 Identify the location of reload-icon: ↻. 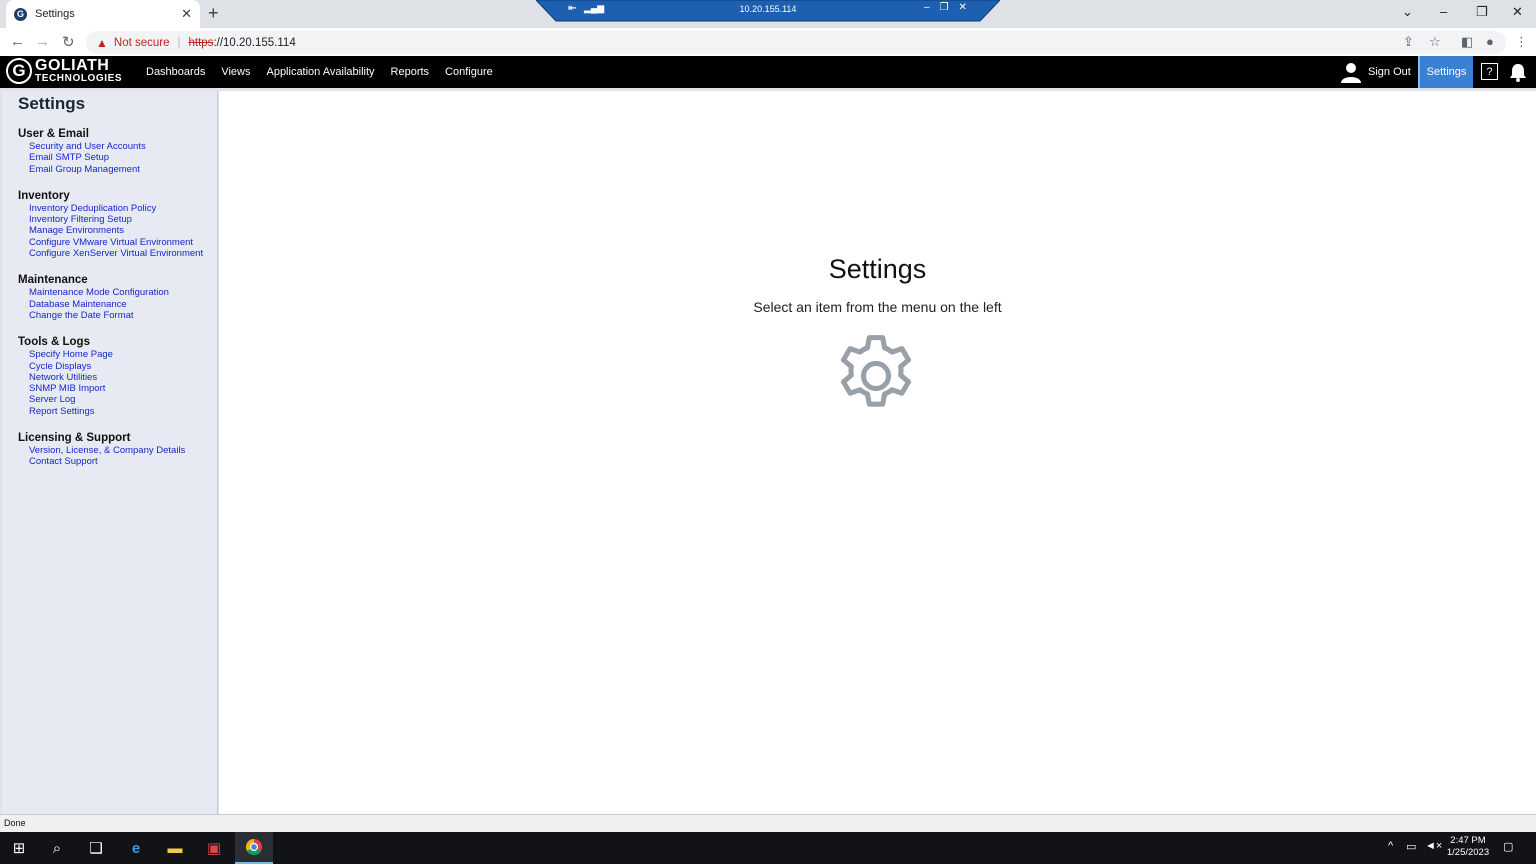
(68, 42).